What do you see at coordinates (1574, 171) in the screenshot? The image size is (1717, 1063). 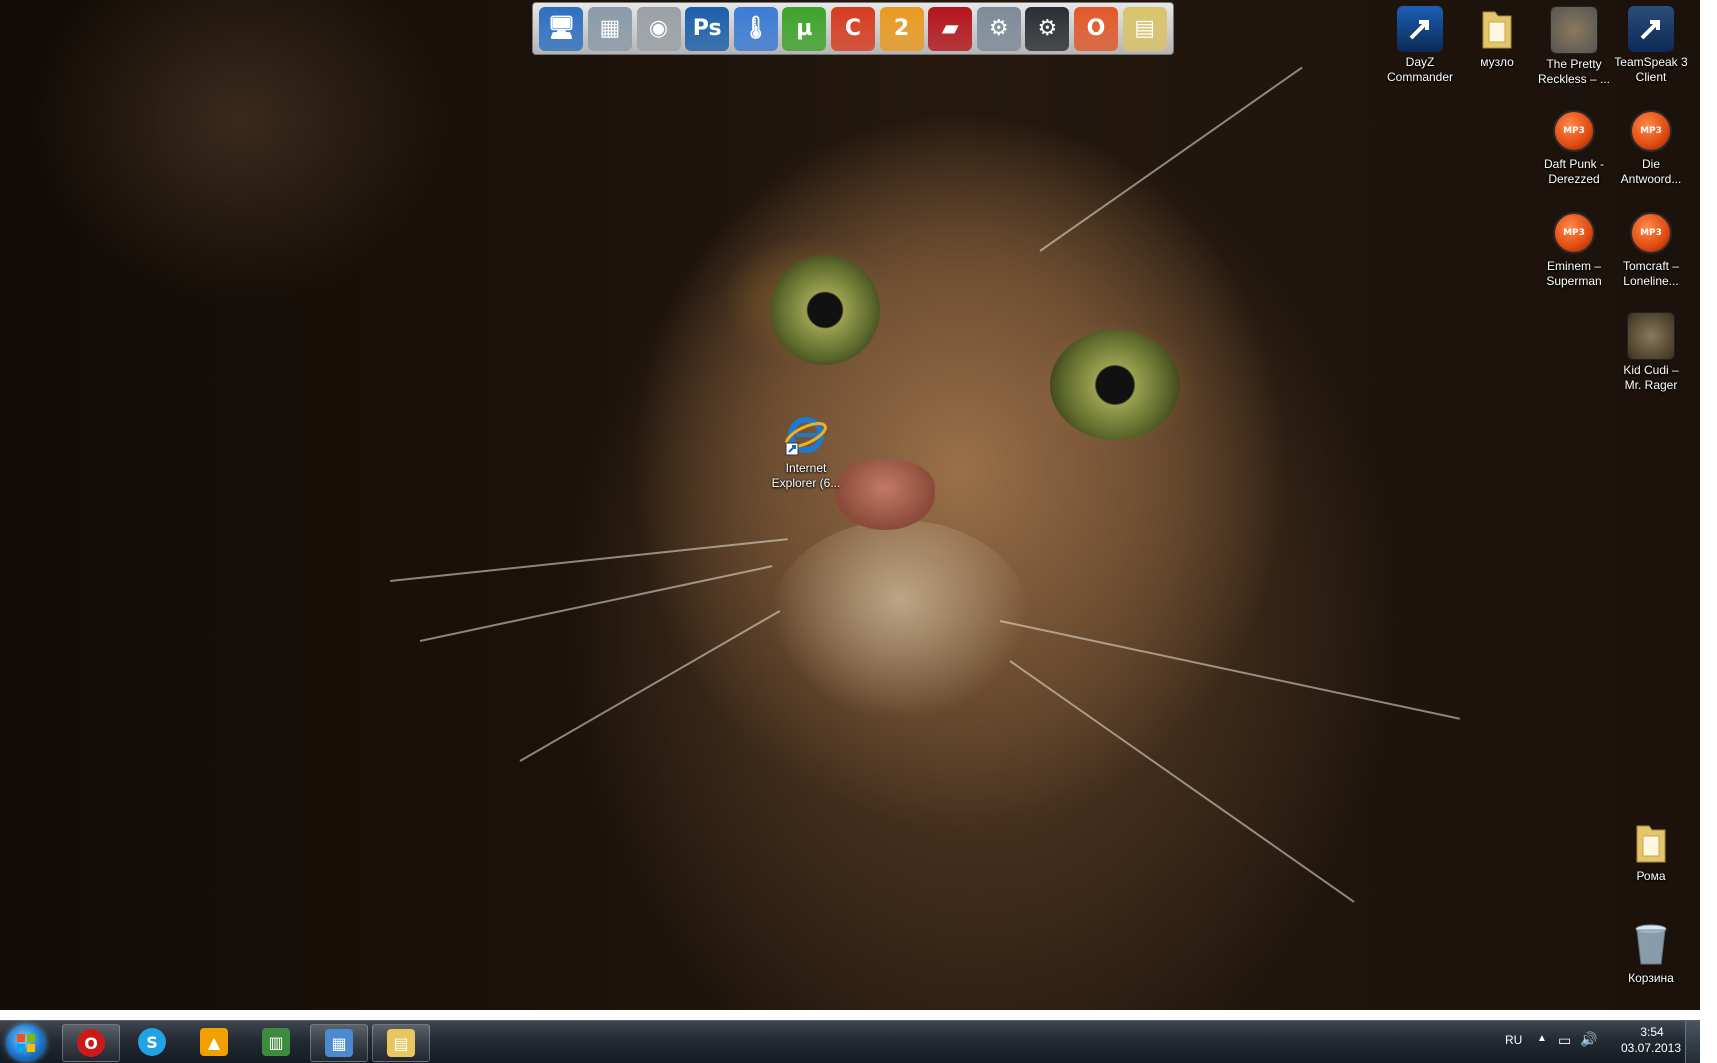 I see `desktop-icon-label: Daft Punk - Derezzed` at bounding box center [1574, 171].